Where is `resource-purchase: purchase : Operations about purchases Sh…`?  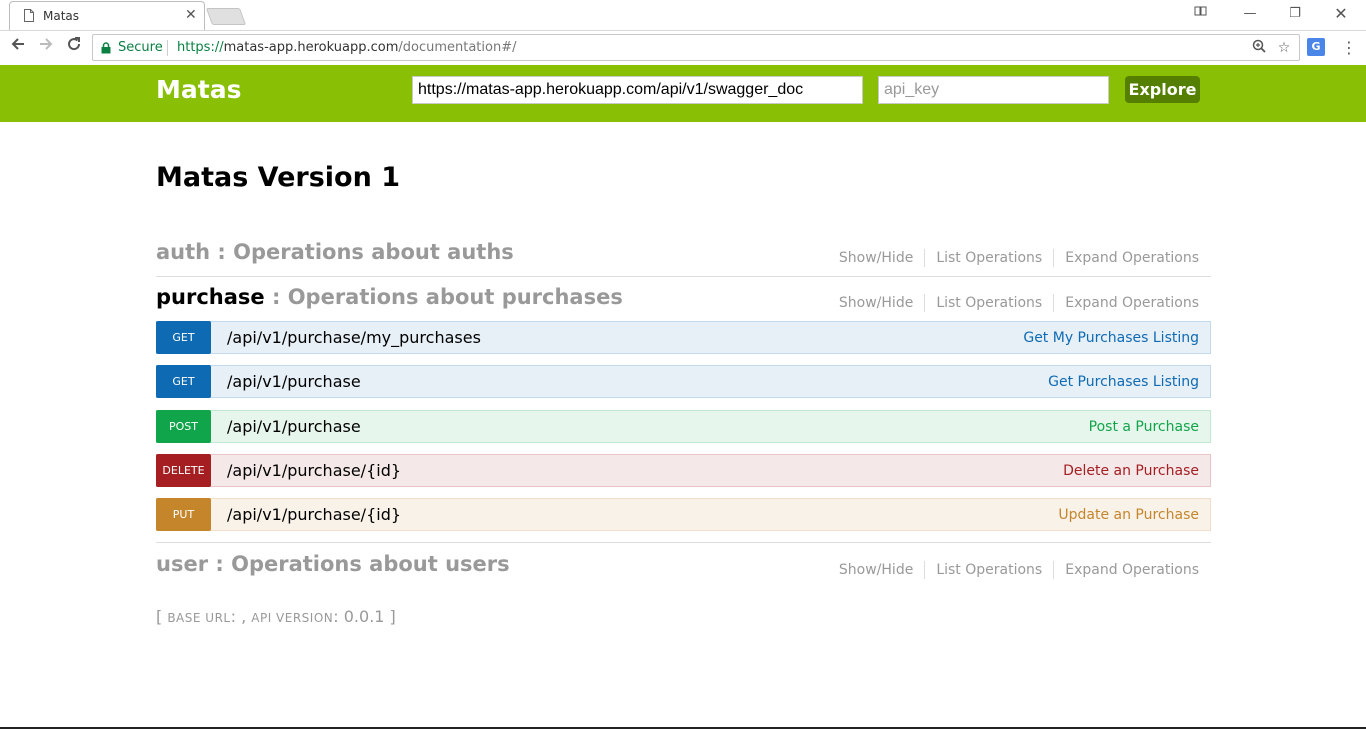 resource-purchase: purchase : Operations about purchases Sh… is located at coordinates (683, 300).